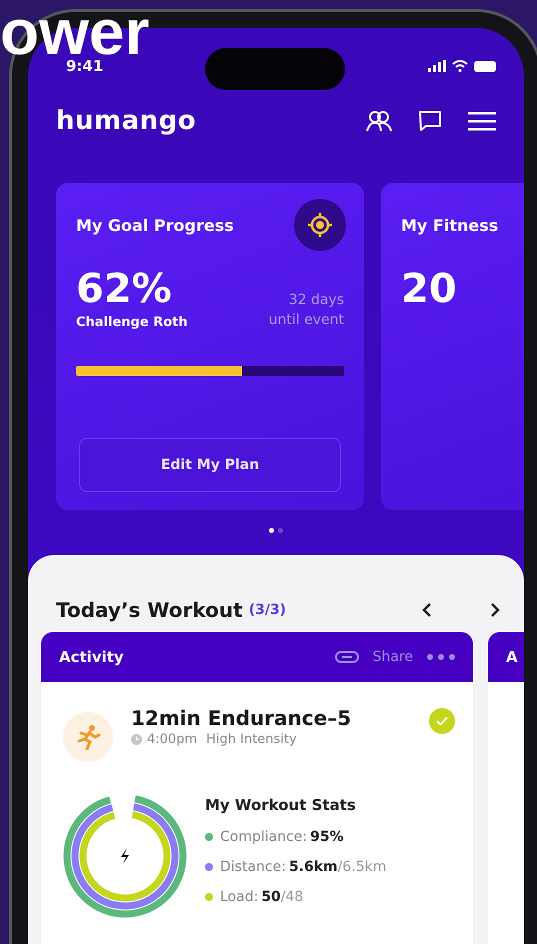  What do you see at coordinates (281, 805) in the screenshot?
I see `stats-title: My Workout Stats` at bounding box center [281, 805].